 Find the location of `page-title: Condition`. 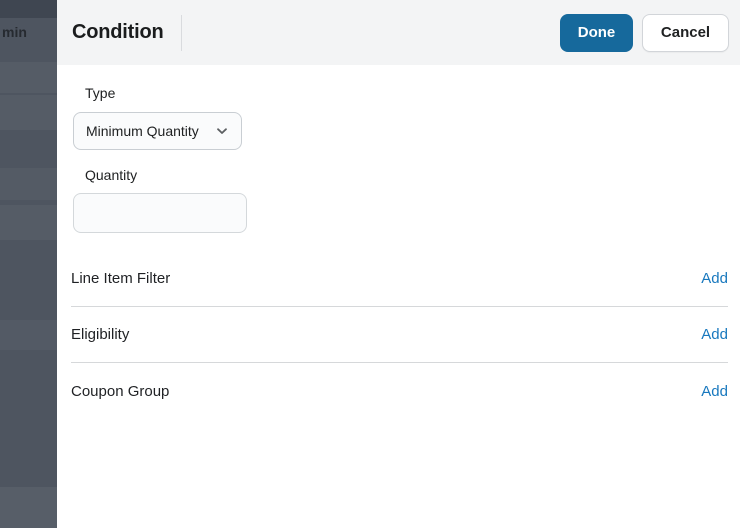

page-title: Condition is located at coordinates (118, 32).